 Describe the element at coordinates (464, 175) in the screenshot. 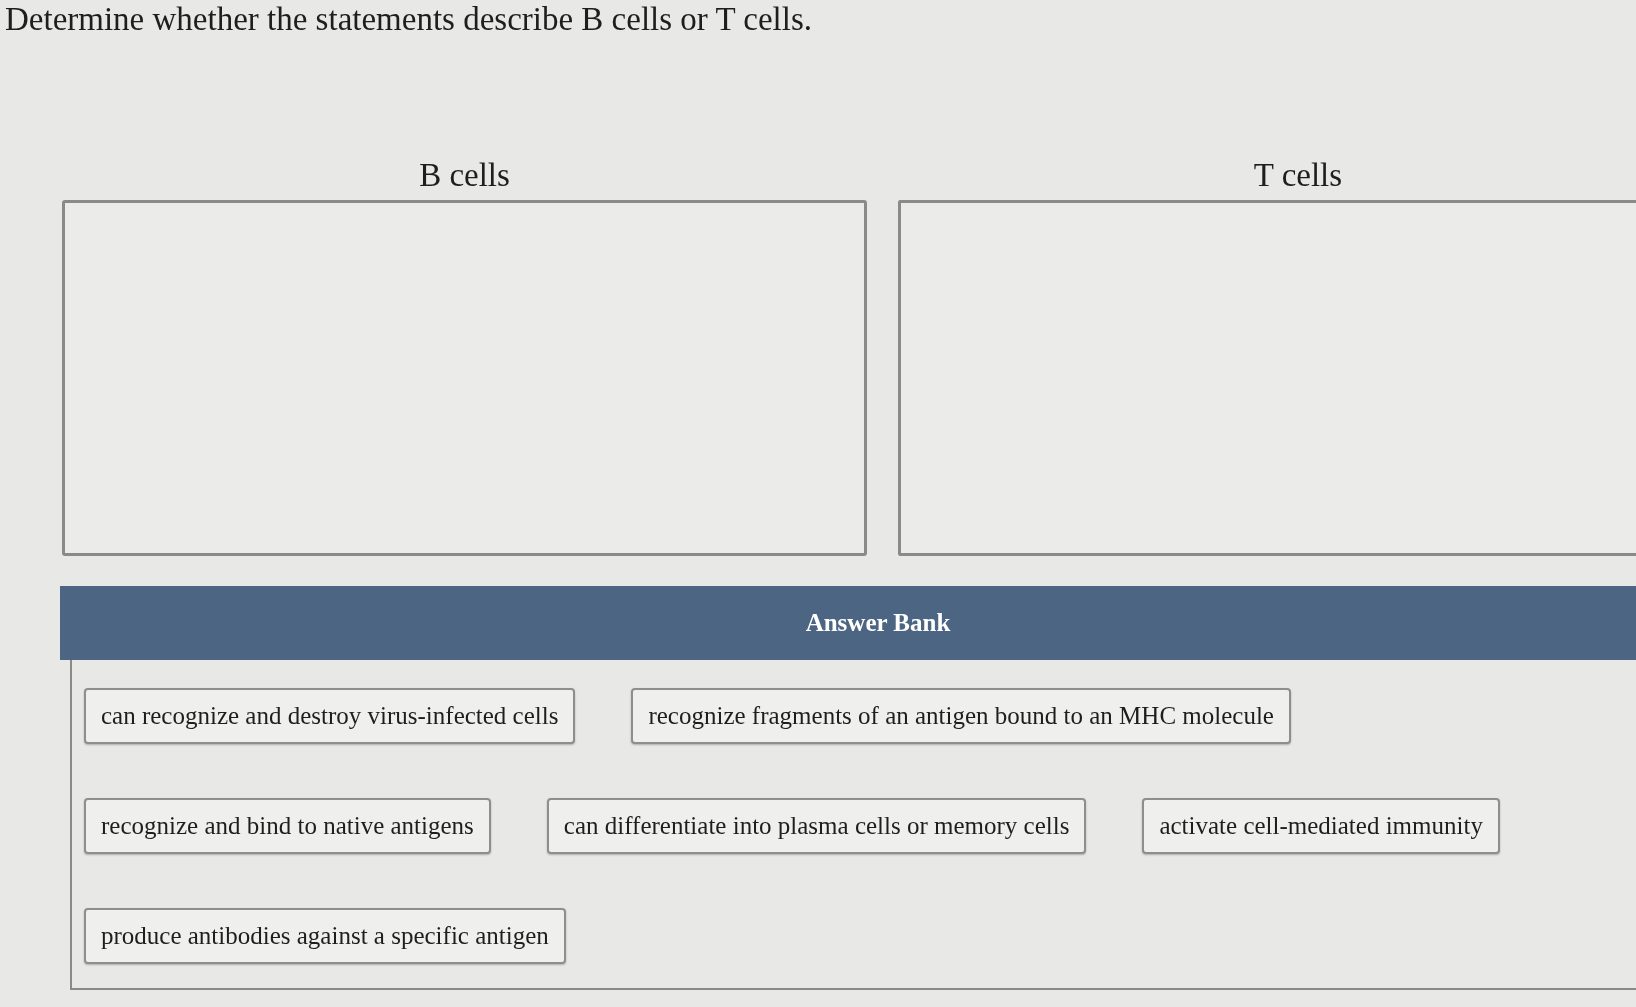

I see `category-label: B cells` at that location.